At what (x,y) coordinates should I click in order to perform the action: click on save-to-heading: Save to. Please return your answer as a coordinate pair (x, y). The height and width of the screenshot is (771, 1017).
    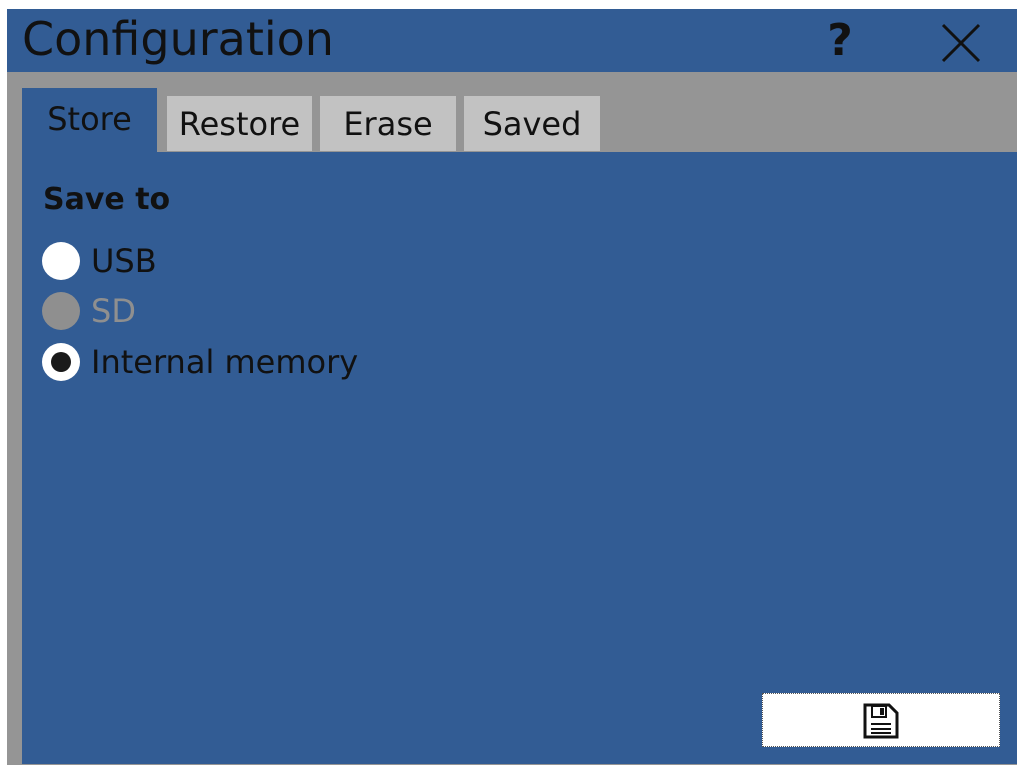
    Looking at the image, I should click on (107, 199).